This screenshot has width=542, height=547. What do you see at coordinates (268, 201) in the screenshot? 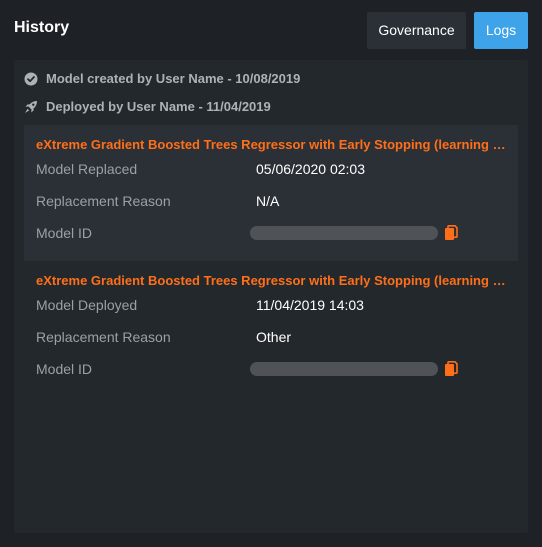
I see `replacement-reason-value: N/A` at bounding box center [268, 201].